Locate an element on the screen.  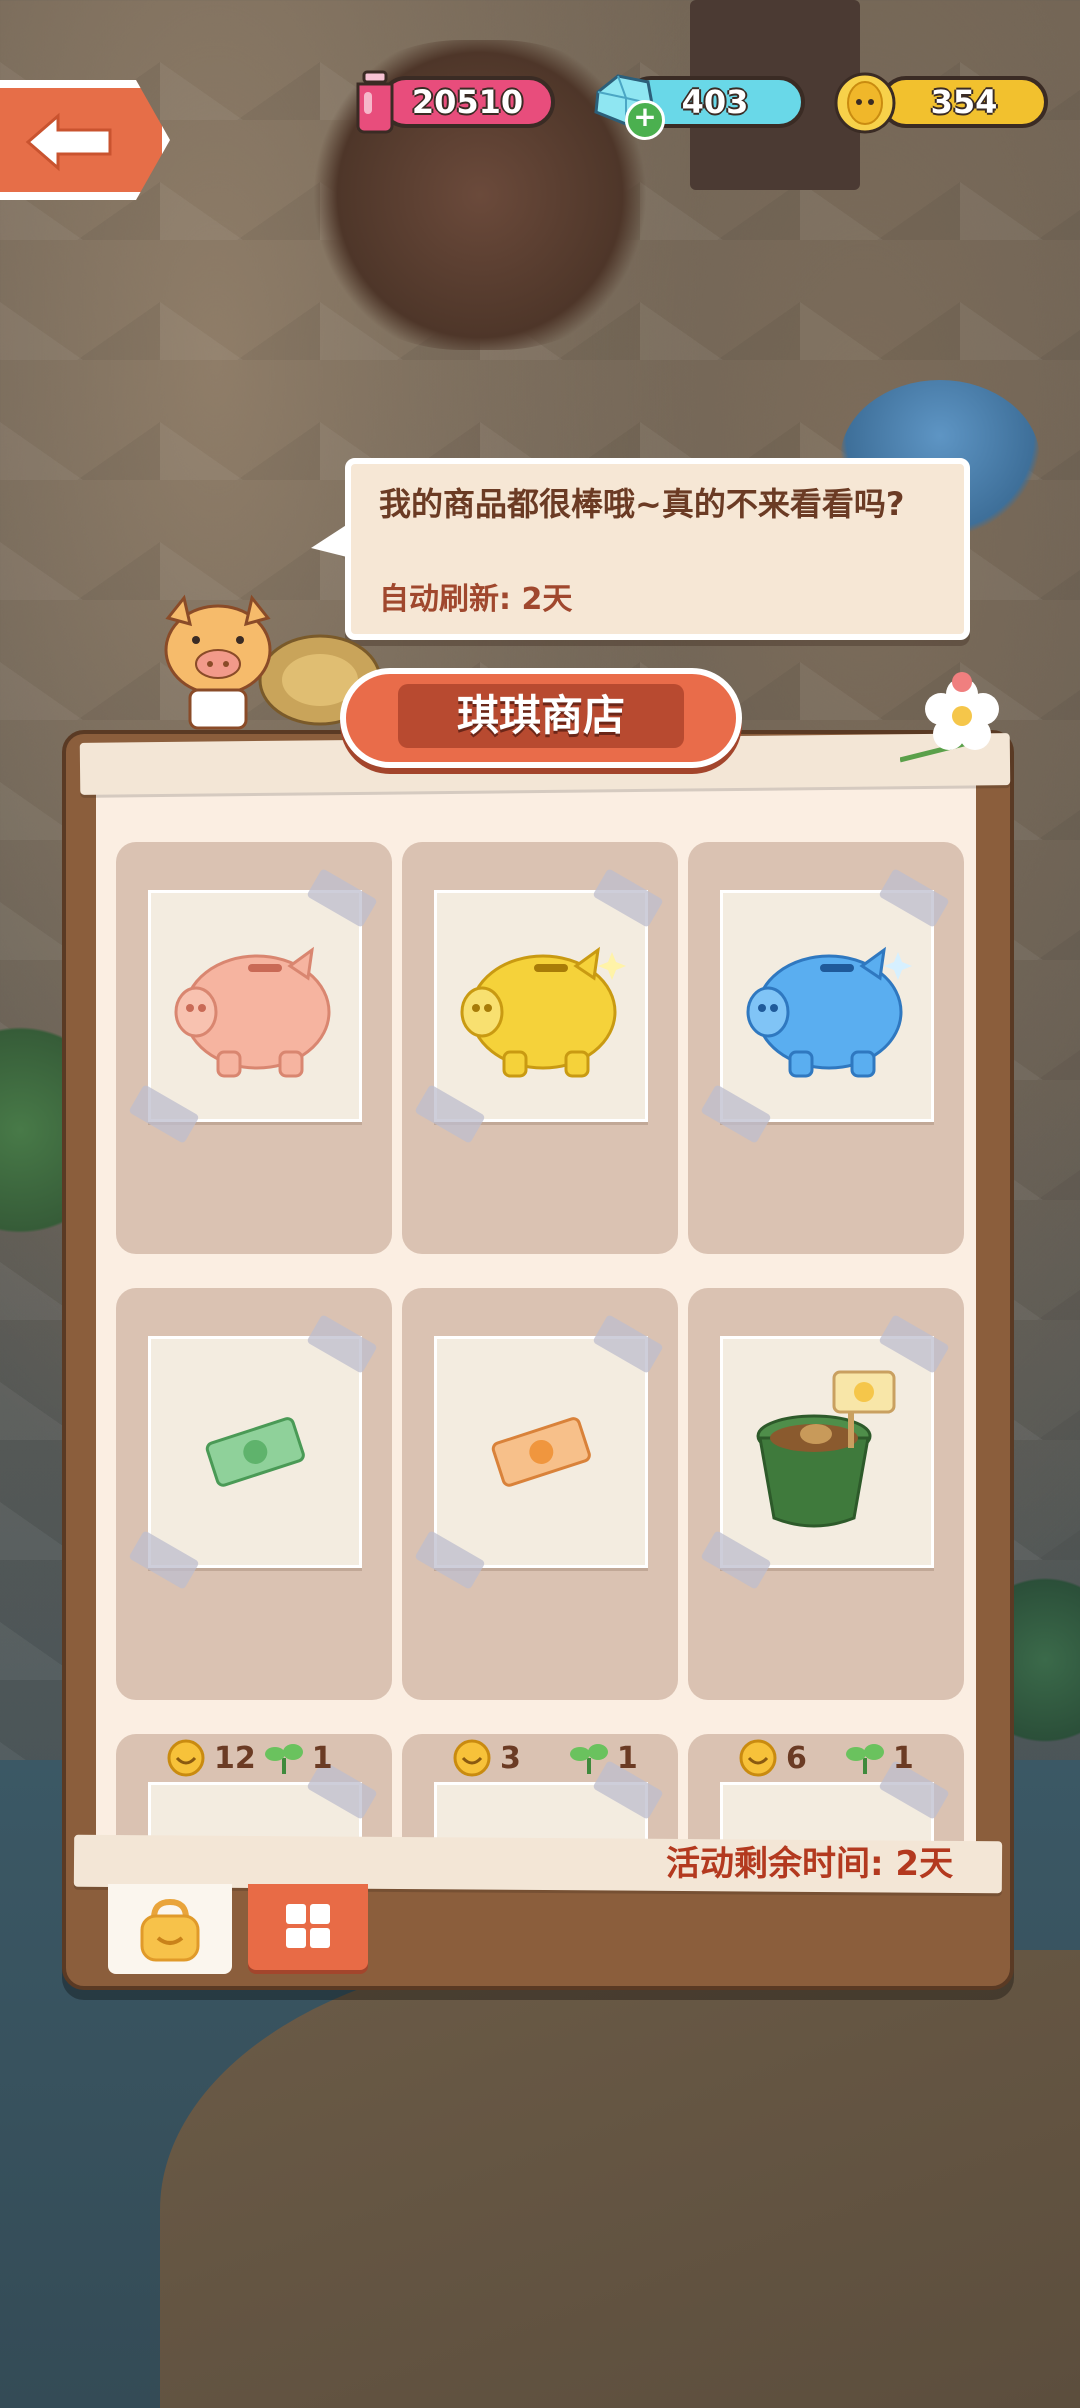
green-ticket-icon is located at coordinates (255, 1452).